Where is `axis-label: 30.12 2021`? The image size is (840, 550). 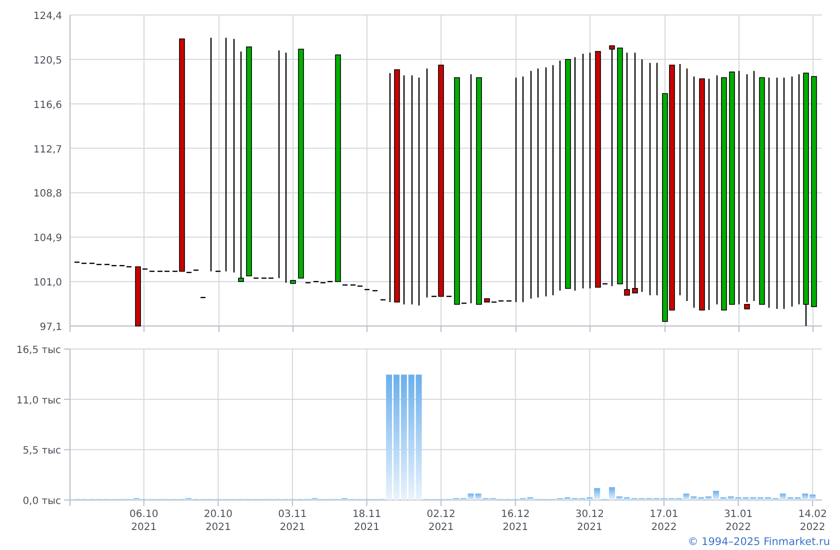
axis-label: 30.12 2021 is located at coordinates (589, 521).